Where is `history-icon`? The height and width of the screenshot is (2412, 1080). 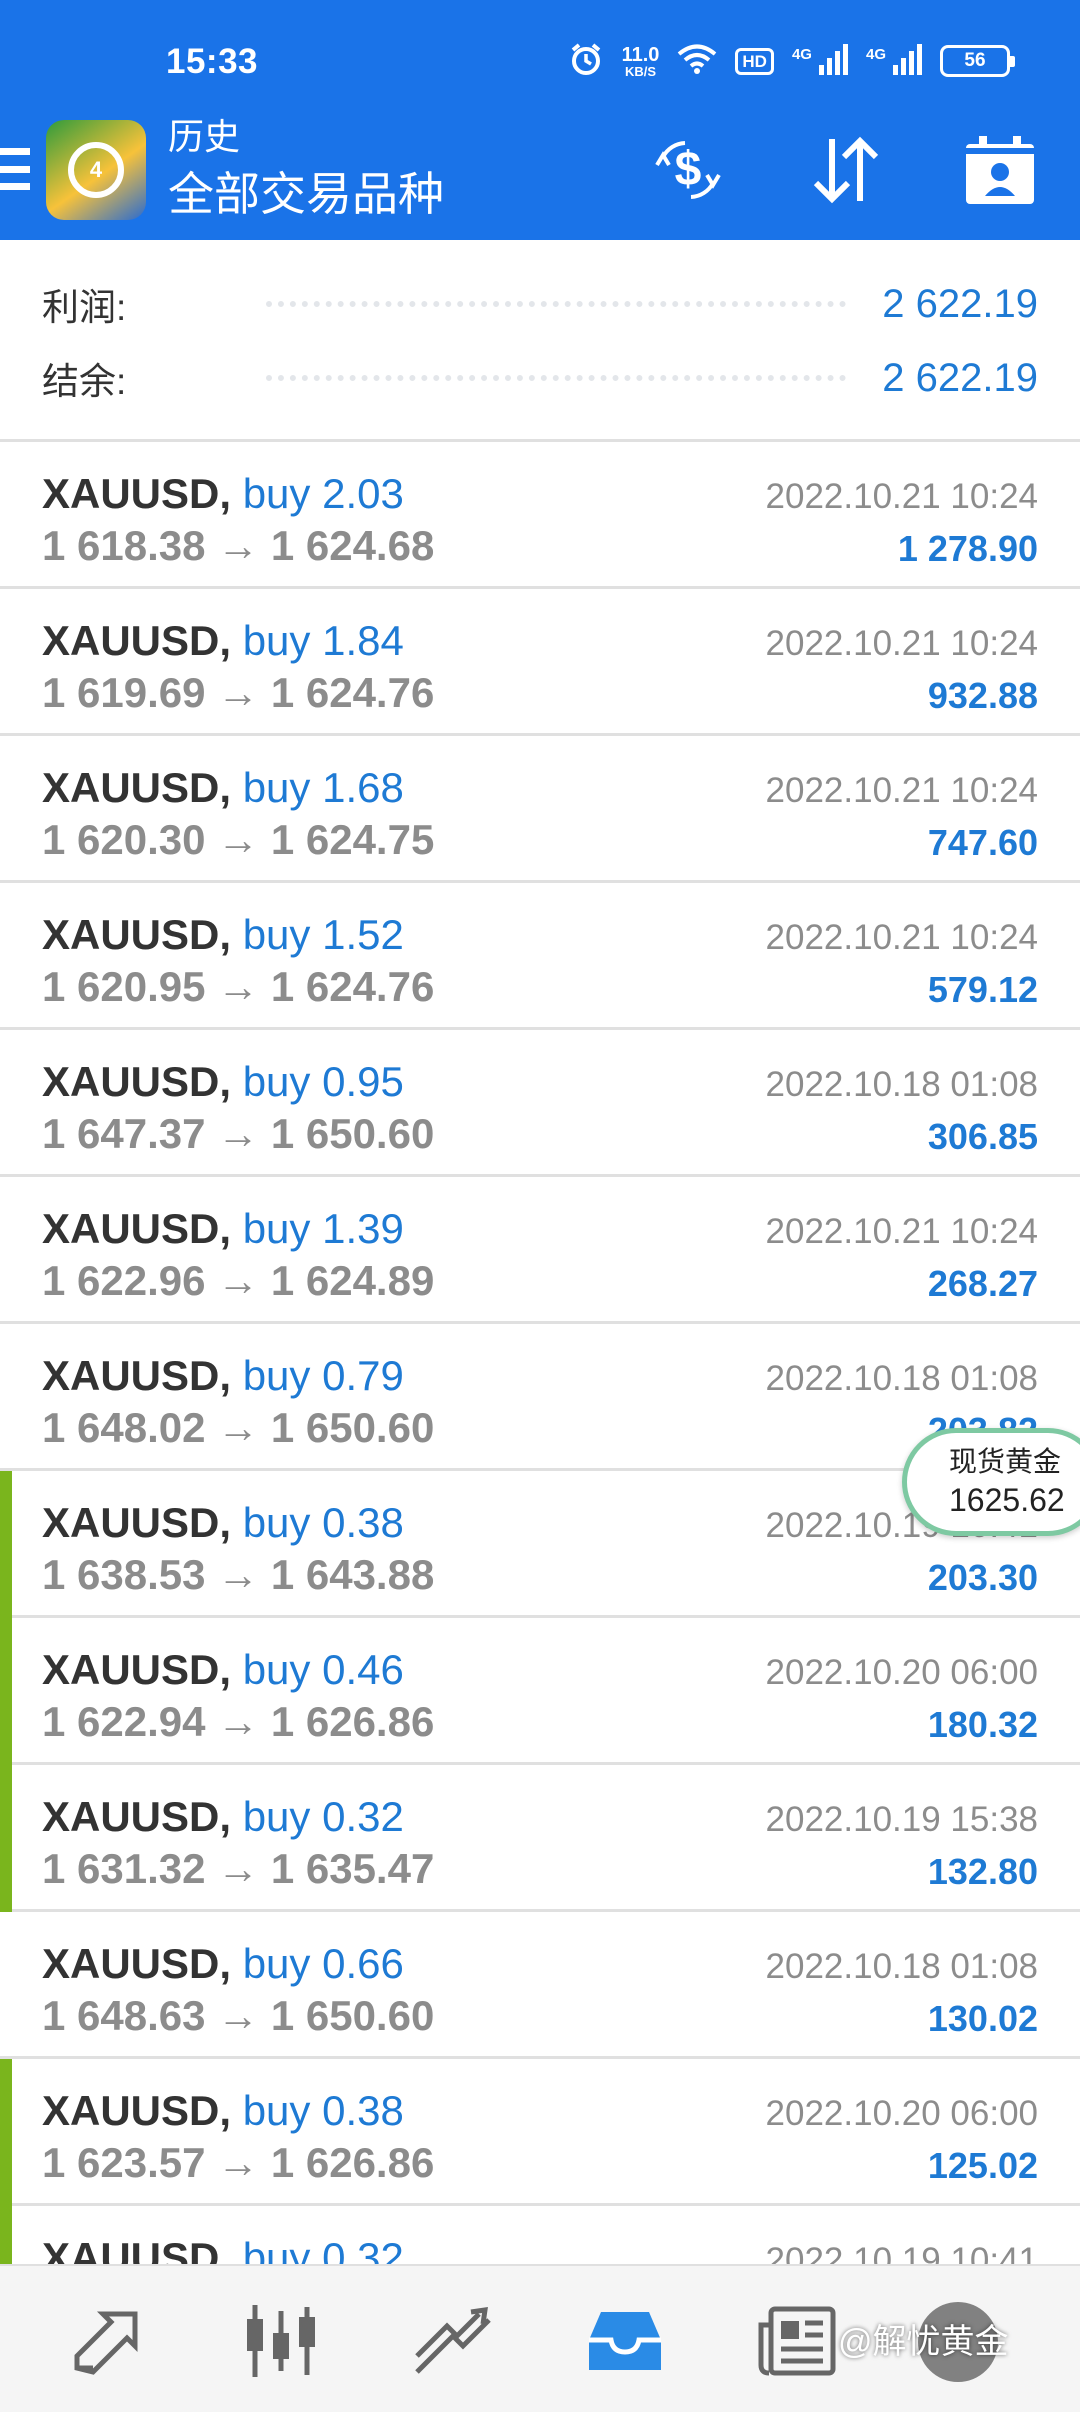
history-icon is located at coordinates (625, 2341).